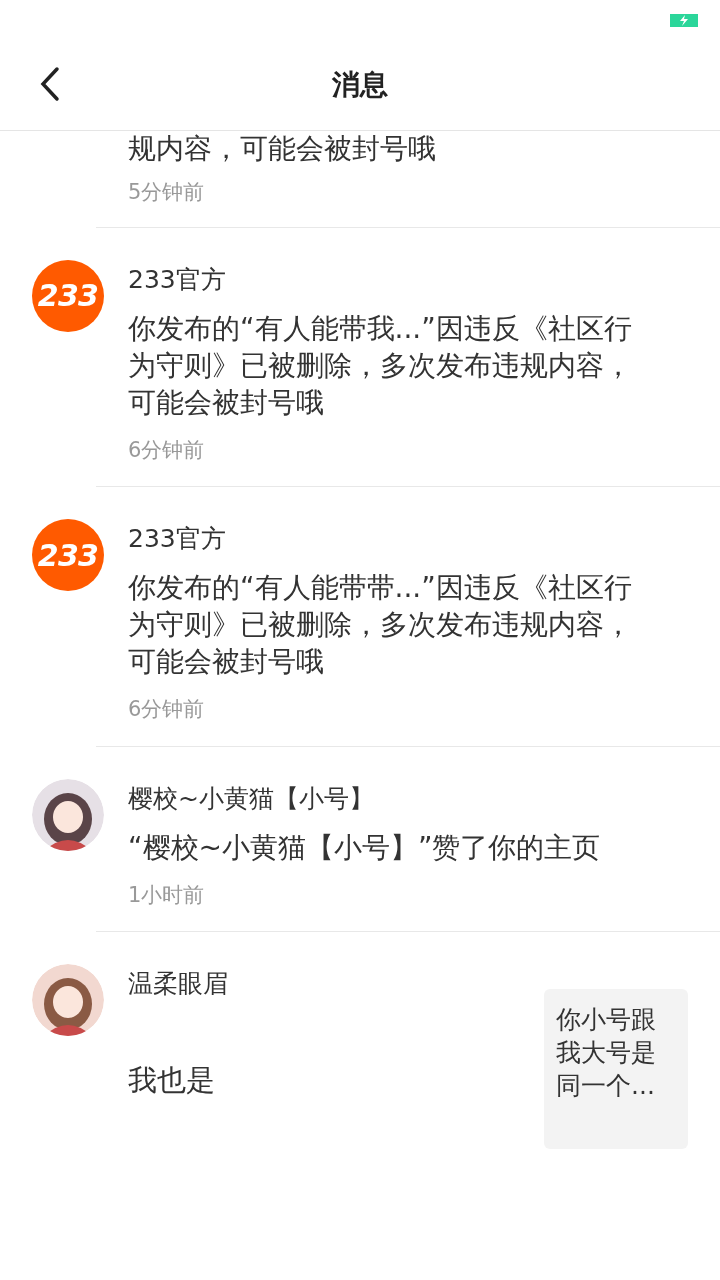 This screenshot has height=1280, width=720. I want to click on message-text: 你发布的“有人能带带...”因违反《社区行为守则》已被删除，多次发布违规内容，可能会被封号哦, so click(380, 625).